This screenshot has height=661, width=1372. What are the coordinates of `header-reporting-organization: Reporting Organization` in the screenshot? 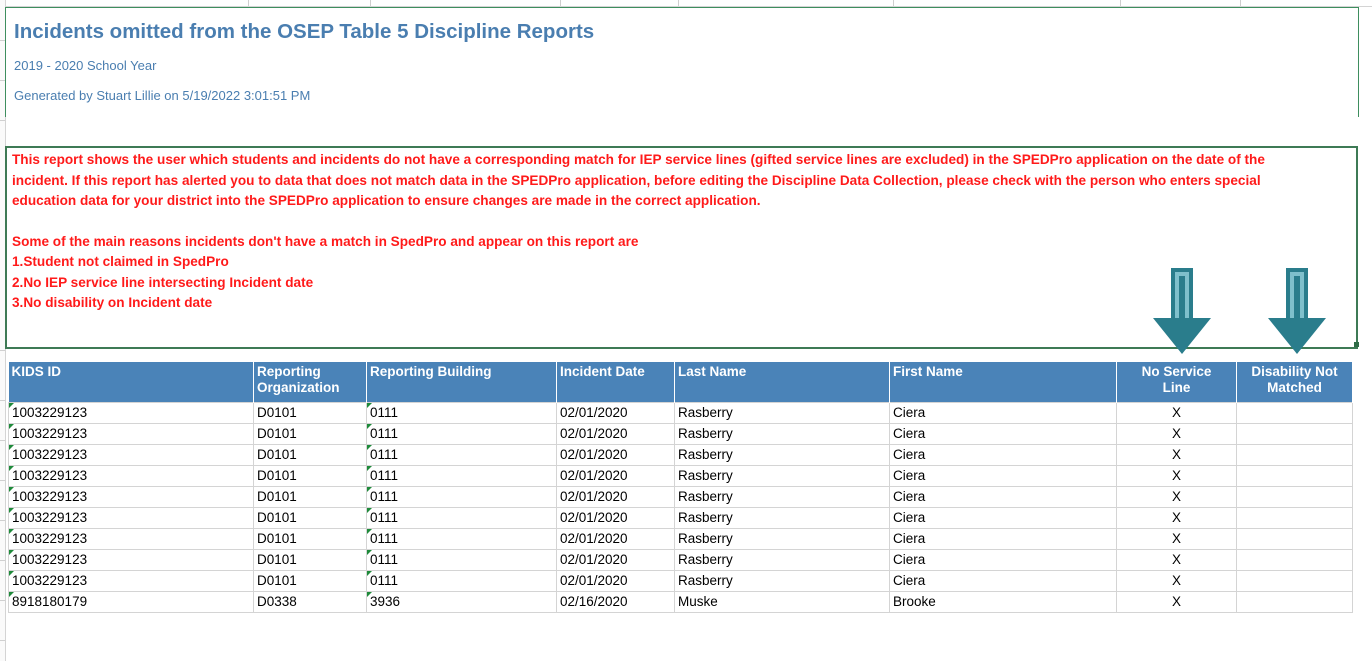 It's located at (310, 382).